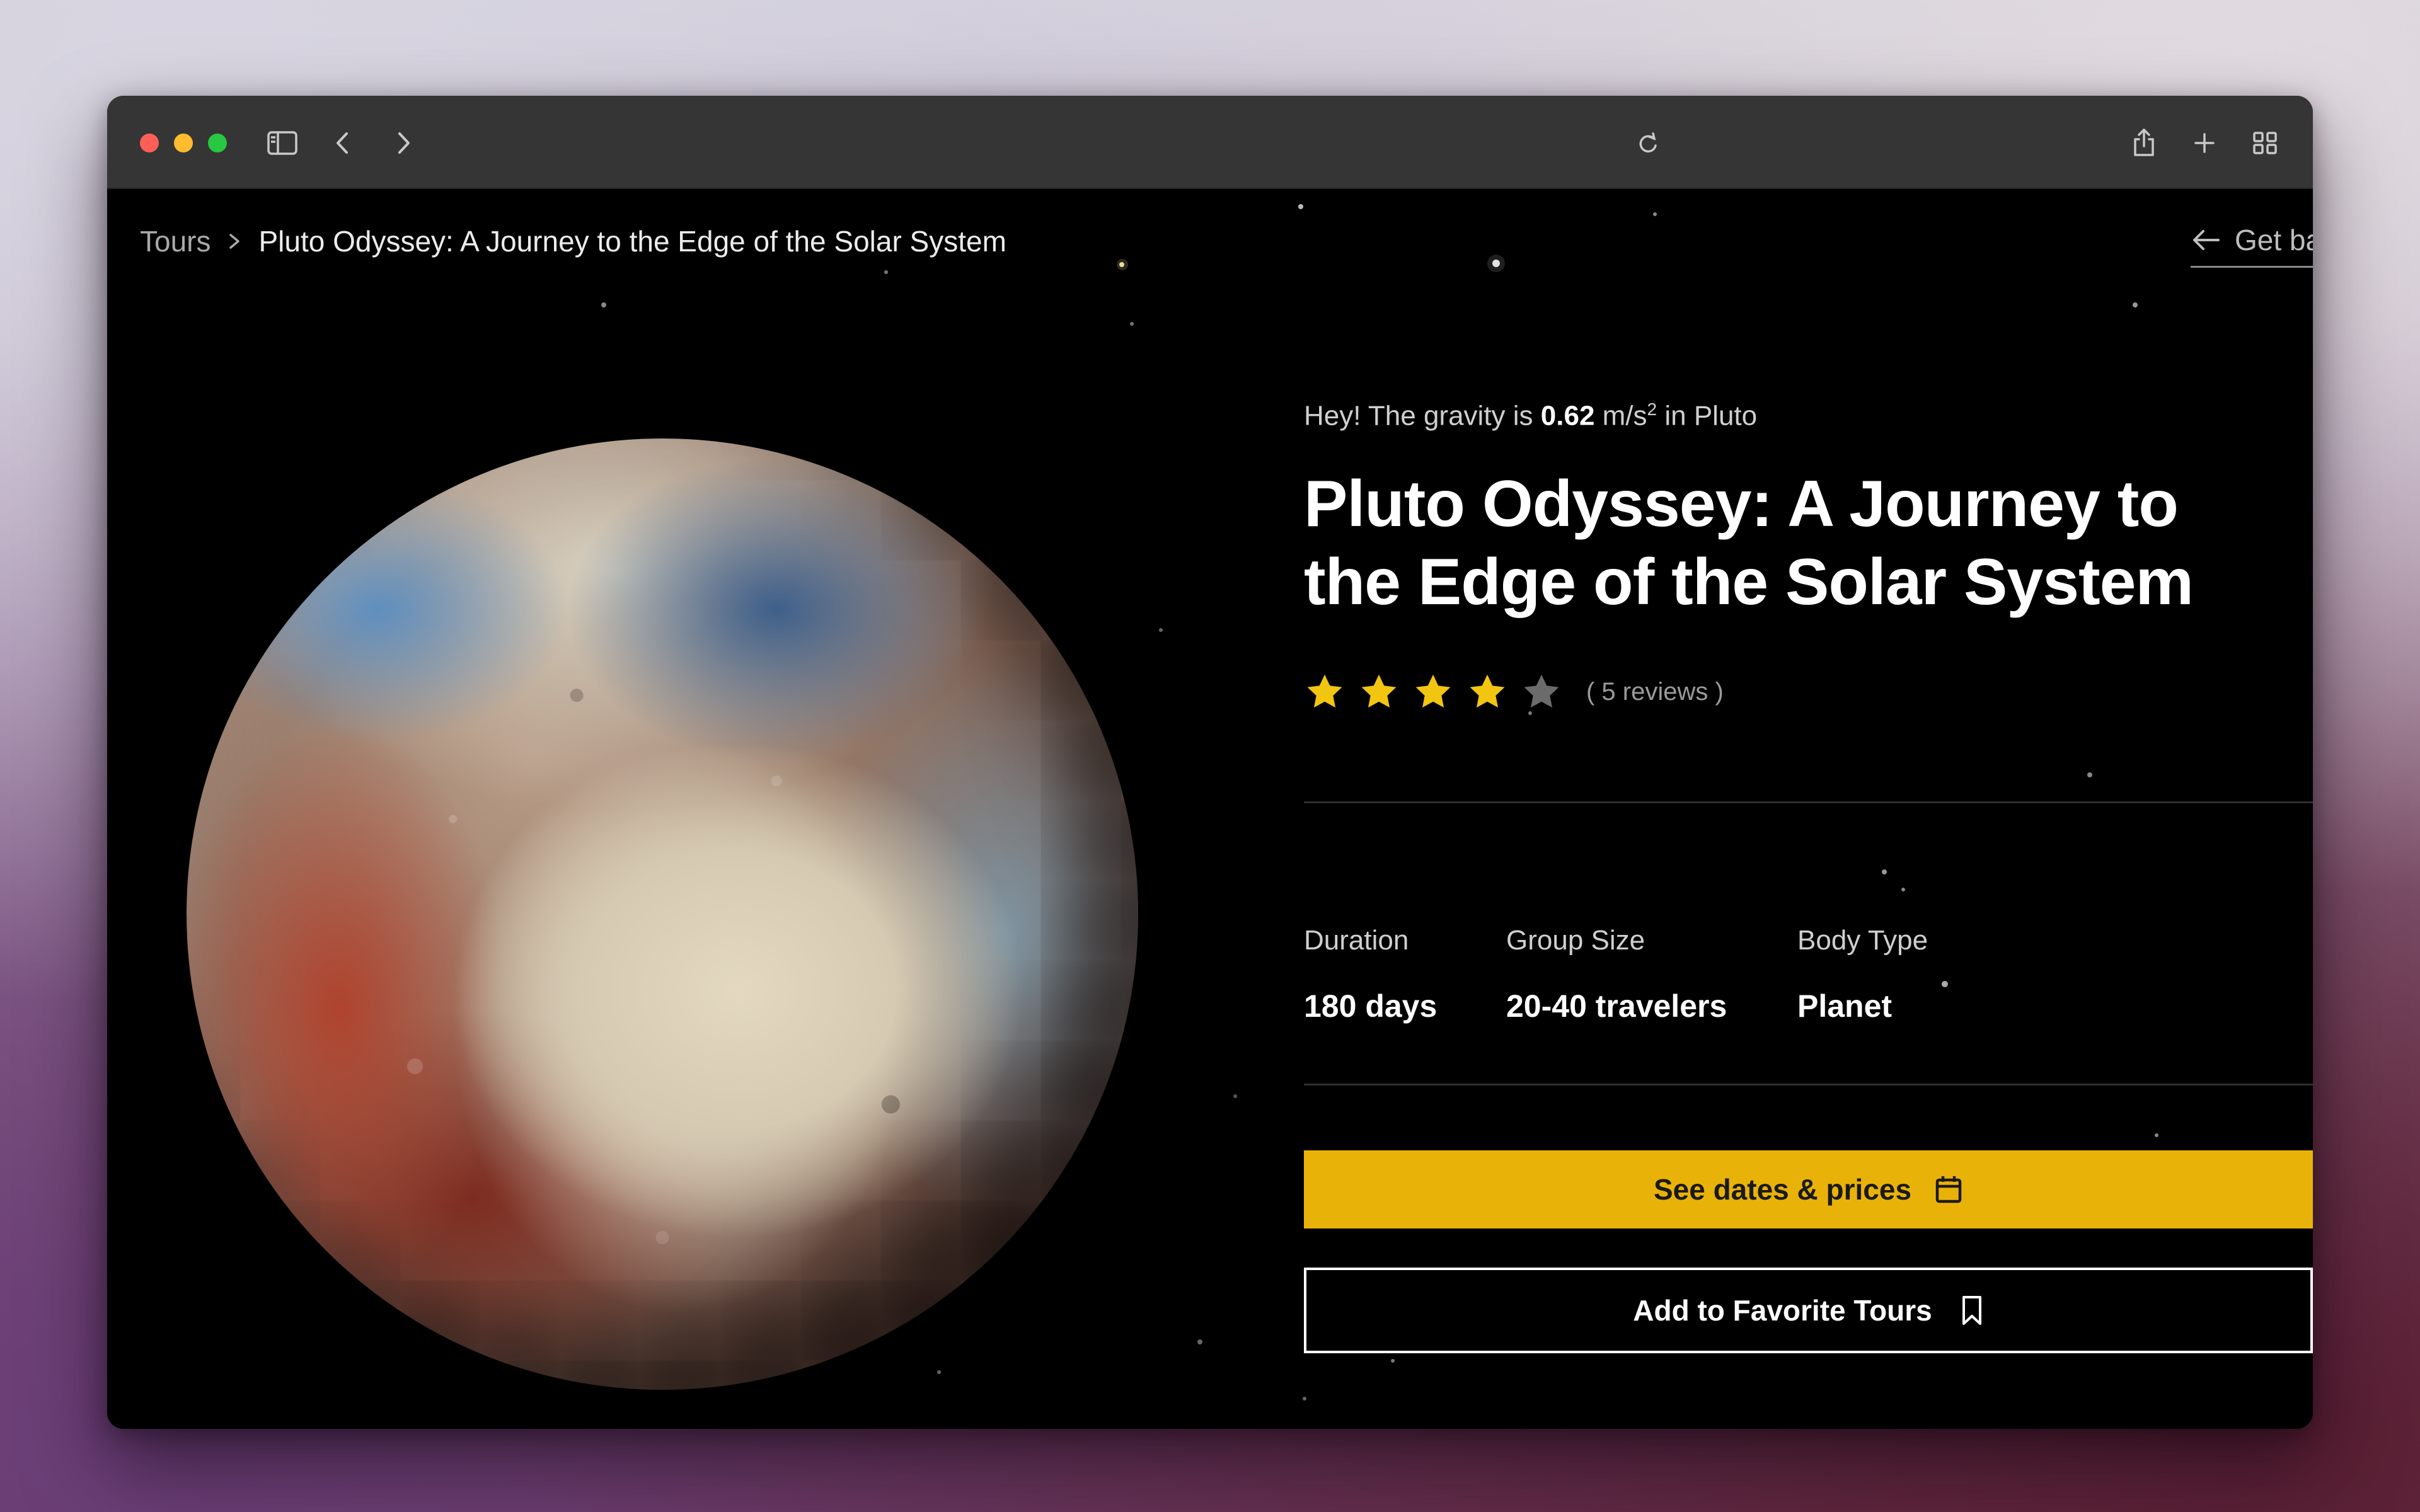 This screenshot has height=1512, width=2420. Describe the element at coordinates (1371, 974) in the screenshot. I see `stat-duration: Duration 180 days` at that location.